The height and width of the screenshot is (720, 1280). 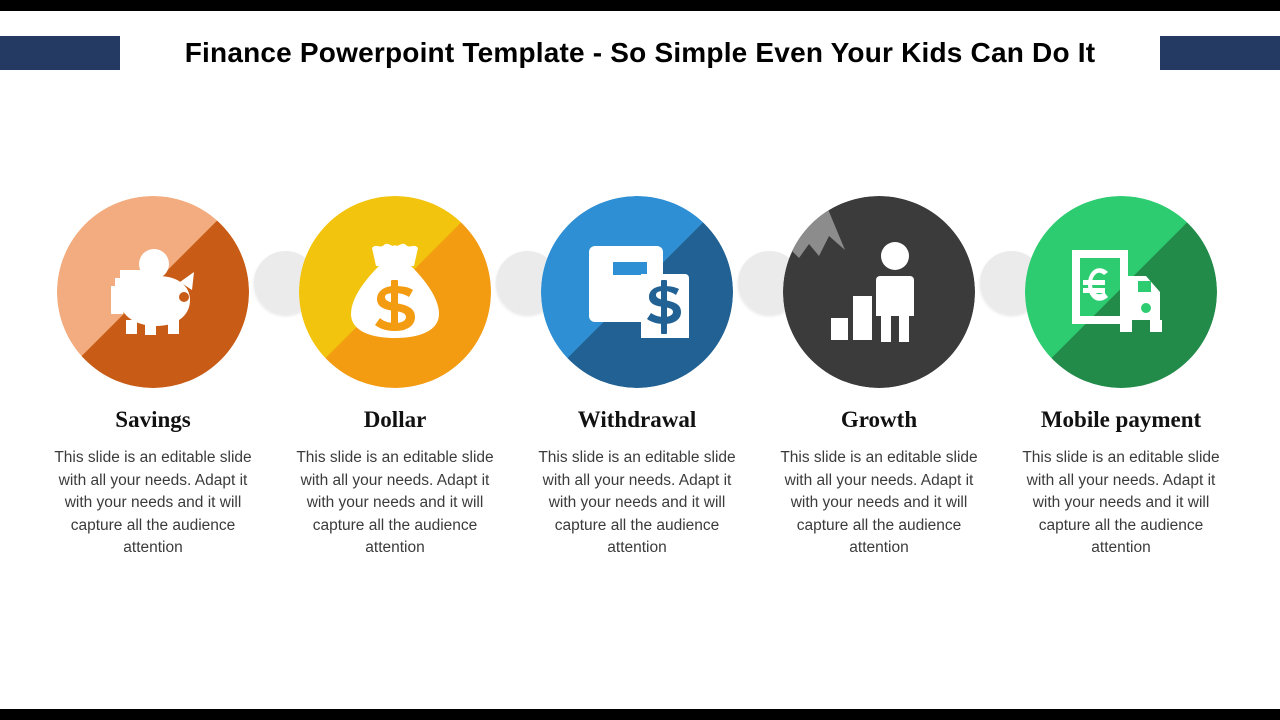 I want to click on icon-circle-withdrawal, so click(x=637, y=292).